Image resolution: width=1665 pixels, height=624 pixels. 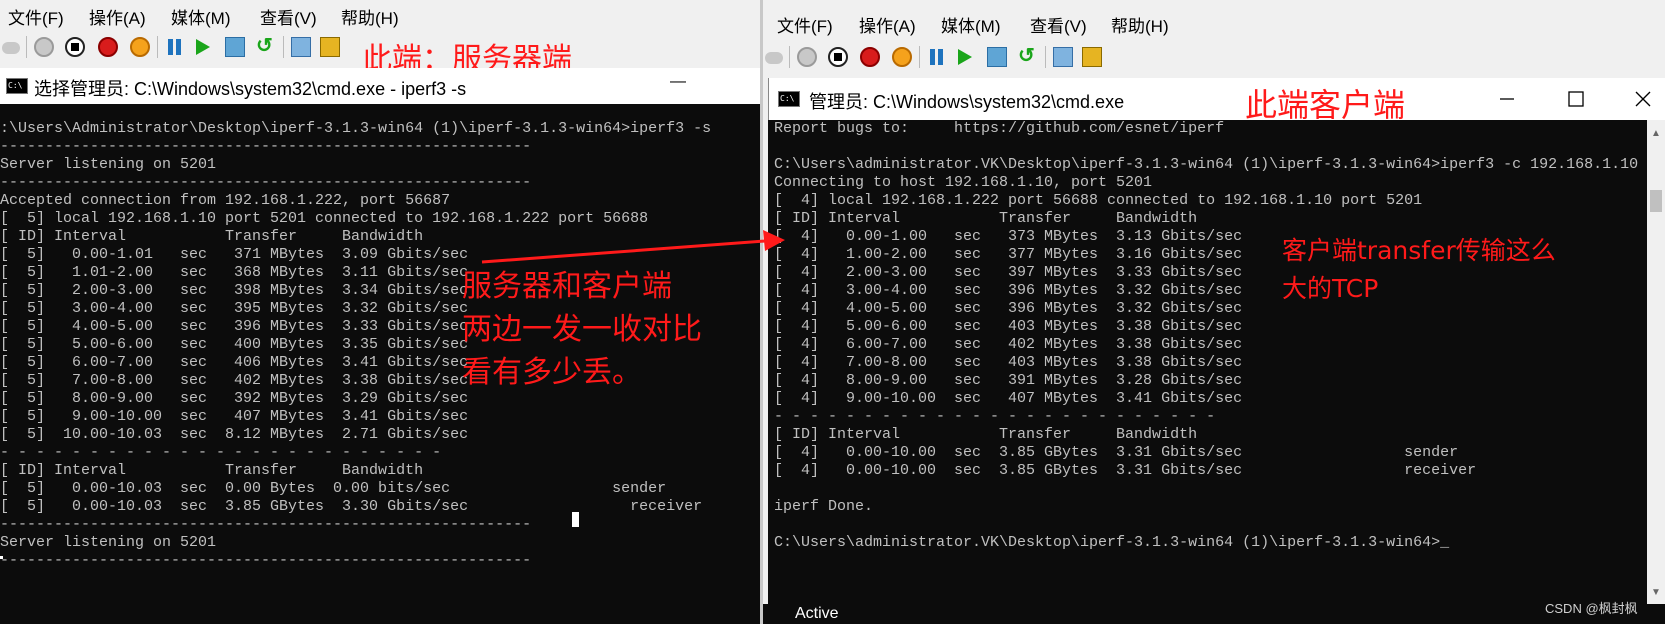 I want to click on maximize-icon, so click(x=1576, y=99).